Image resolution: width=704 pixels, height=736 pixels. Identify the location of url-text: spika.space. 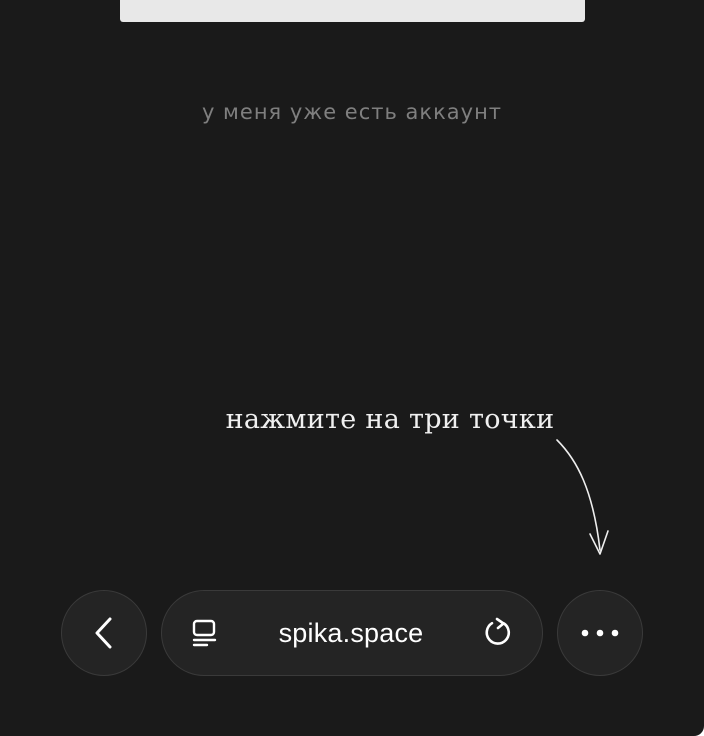
(351, 633).